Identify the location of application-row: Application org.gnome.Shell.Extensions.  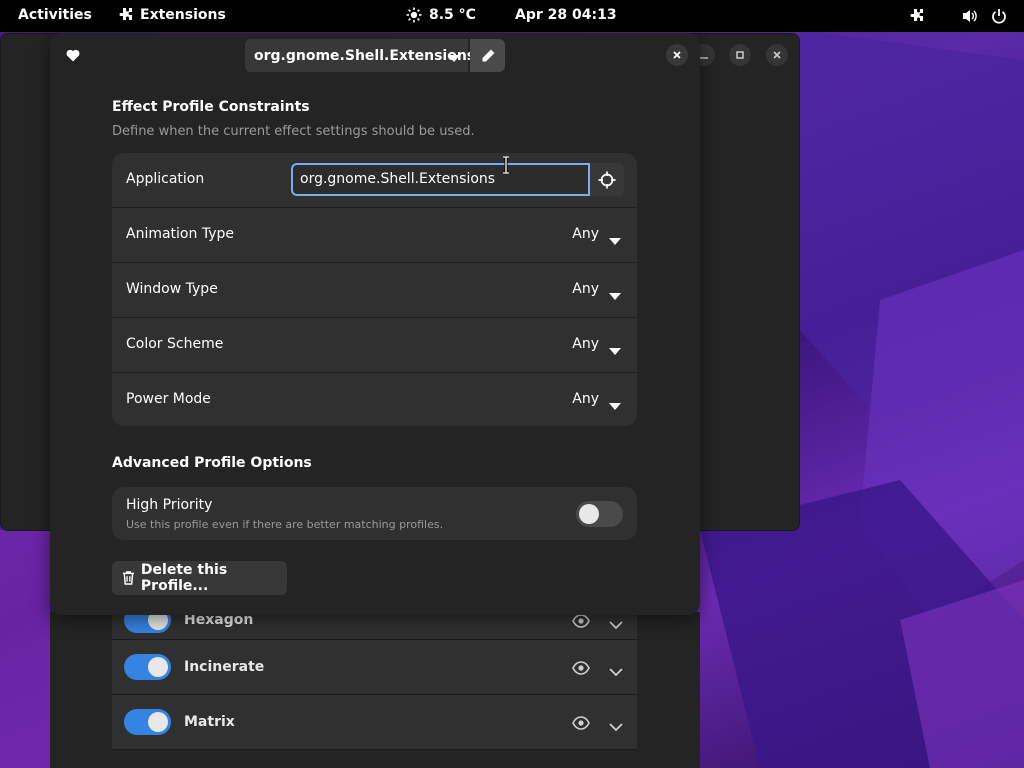
(374, 180).